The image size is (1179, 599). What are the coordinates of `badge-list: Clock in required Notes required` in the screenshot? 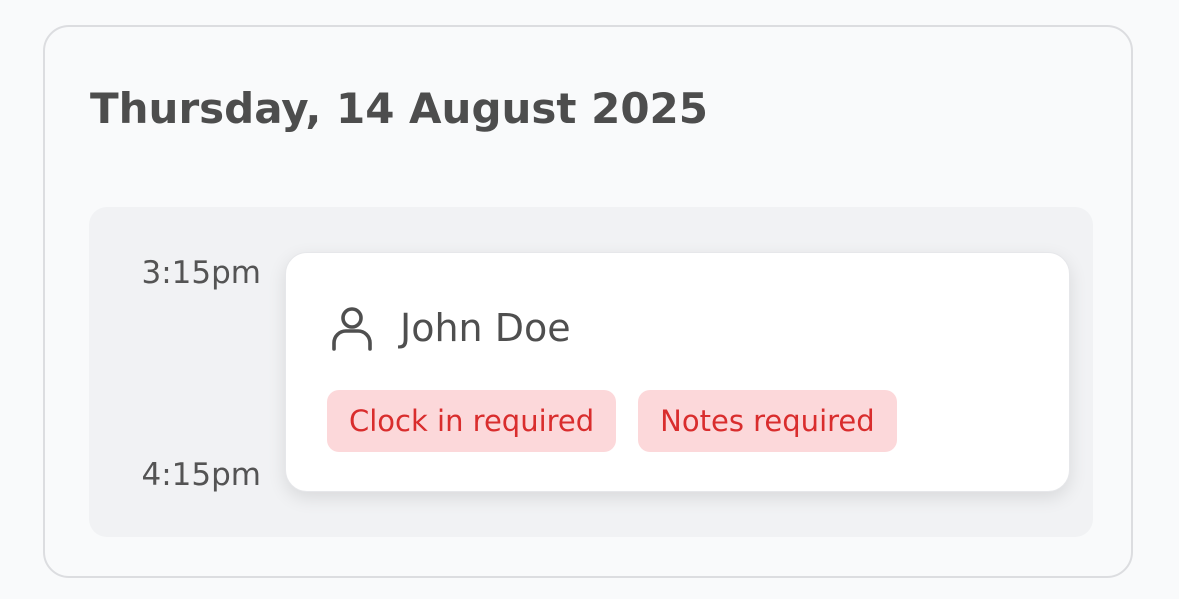 It's located at (612, 421).